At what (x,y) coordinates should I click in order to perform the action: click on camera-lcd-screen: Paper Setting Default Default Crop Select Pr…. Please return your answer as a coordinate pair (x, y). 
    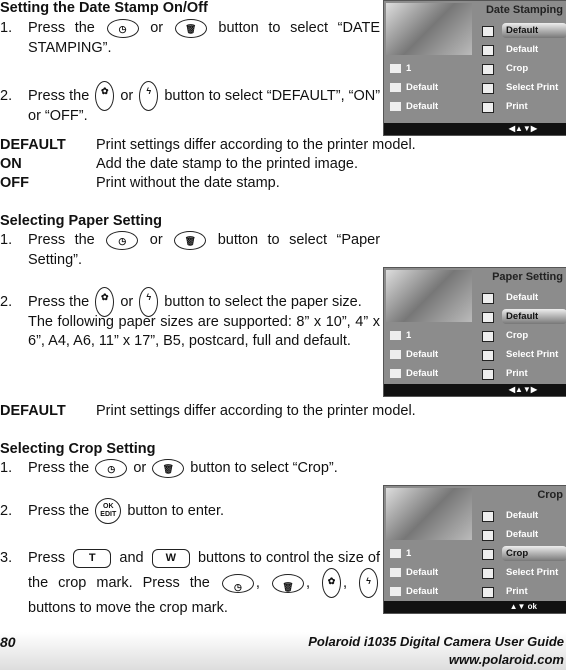
    Looking at the image, I should click on (474, 332).